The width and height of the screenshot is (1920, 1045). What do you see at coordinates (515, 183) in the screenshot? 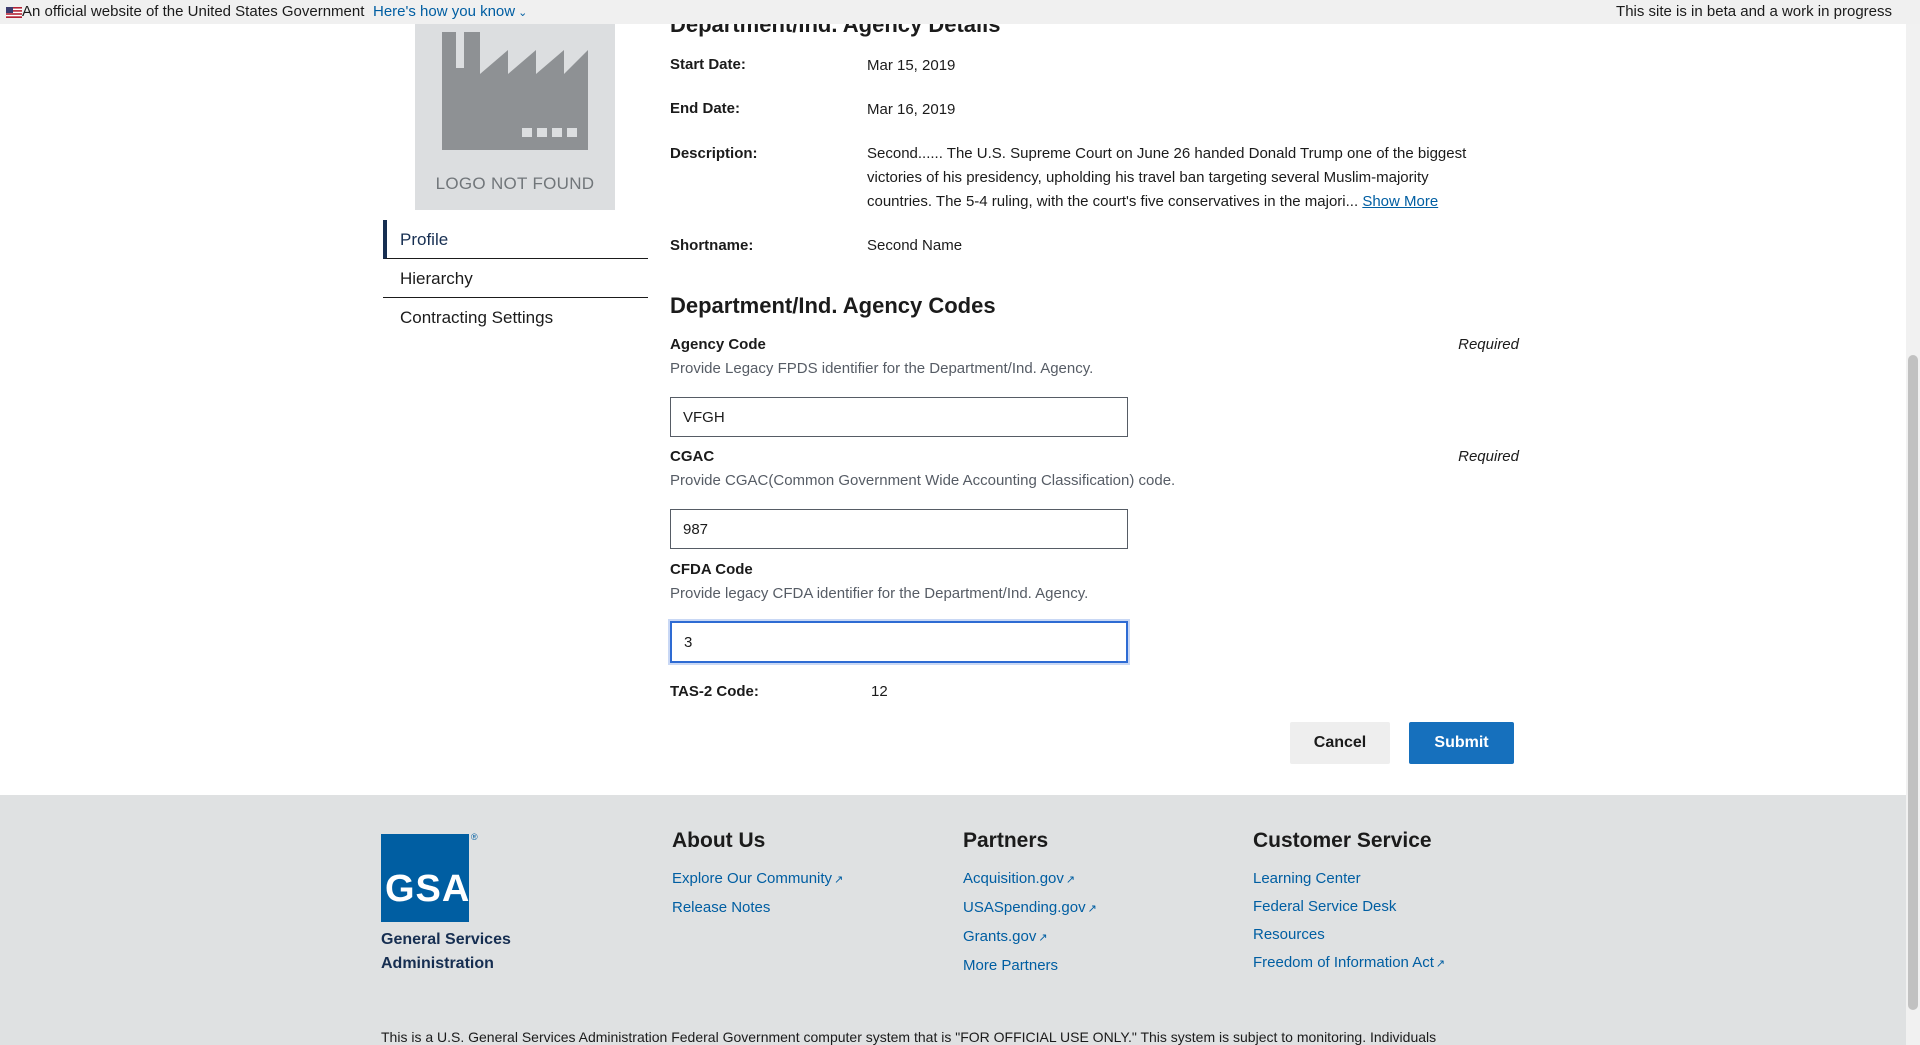
I see `logo-not-found-text: LOGO NOT FOUND` at bounding box center [515, 183].